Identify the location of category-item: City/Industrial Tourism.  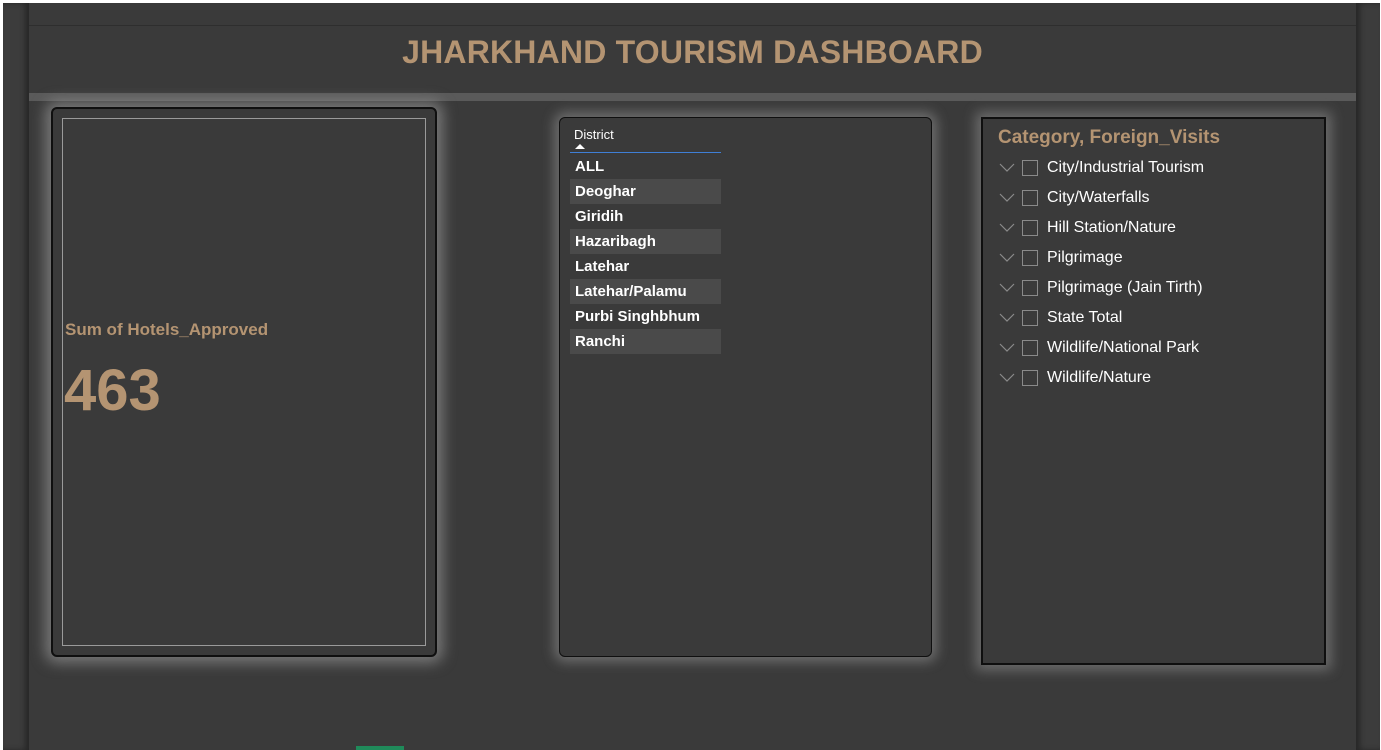
(1101, 168).